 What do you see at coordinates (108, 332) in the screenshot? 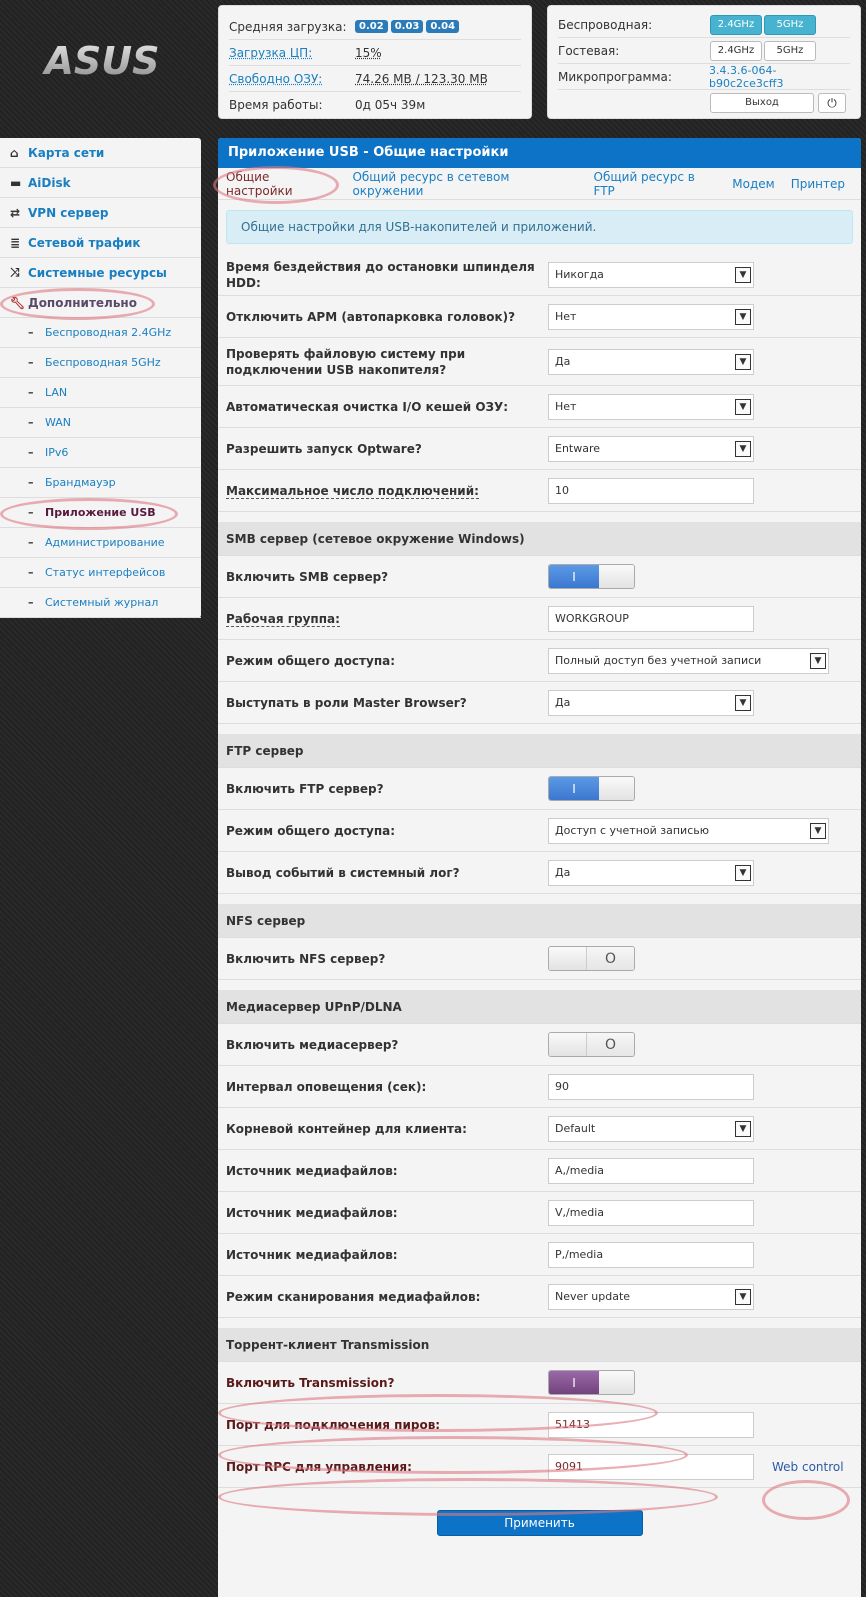
I see `sidebar-sub-label: Беспроводная 2.4GHz` at bounding box center [108, 332].